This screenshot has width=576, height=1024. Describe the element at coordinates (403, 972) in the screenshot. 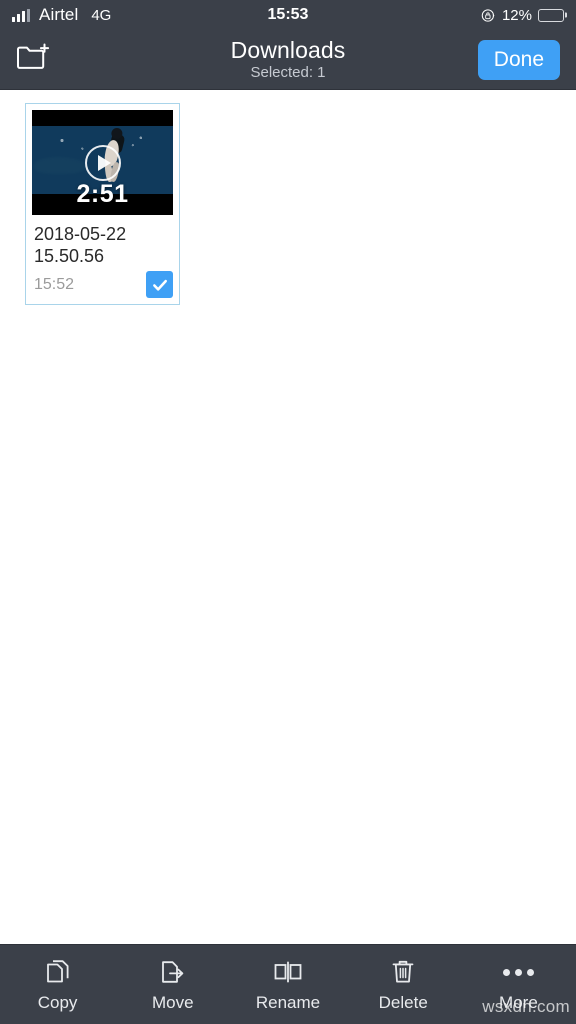

I see `trash-icon` at that location.